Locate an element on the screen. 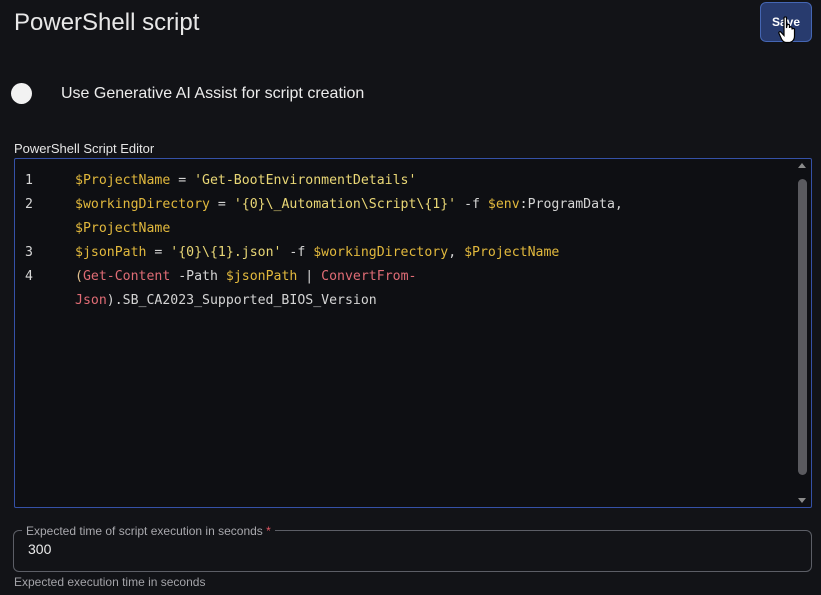 Image resolution: width=821 pixels, height=595 pixels. save-button: Save is located at coordinates (786, 22).